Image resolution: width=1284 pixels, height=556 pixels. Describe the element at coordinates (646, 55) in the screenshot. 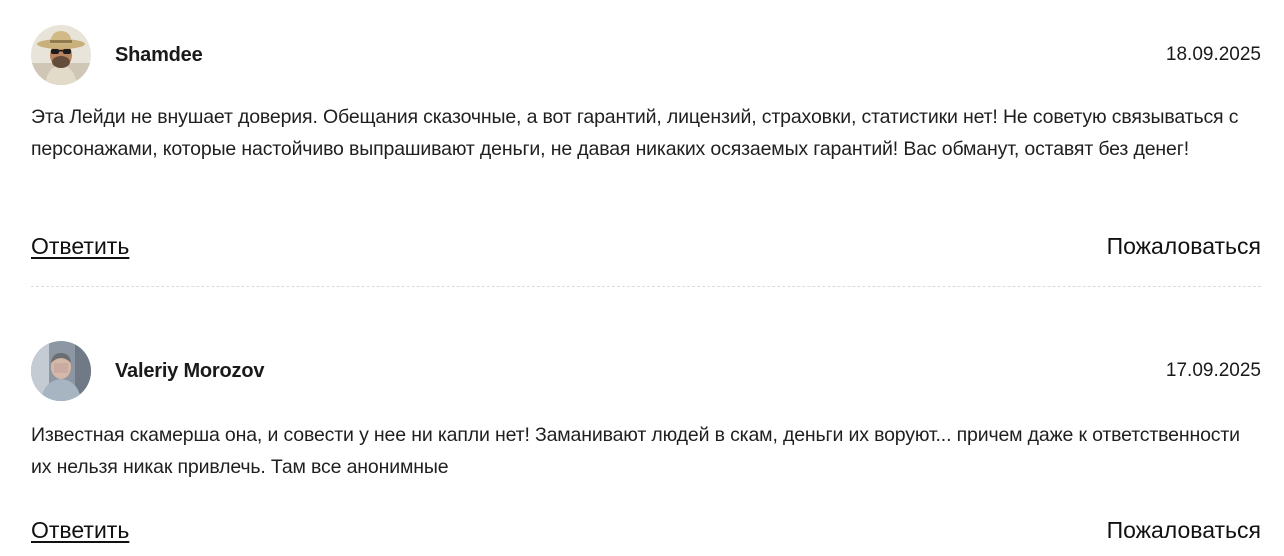

I see `comment-header: Shamdee 18.09.2025` at that location.